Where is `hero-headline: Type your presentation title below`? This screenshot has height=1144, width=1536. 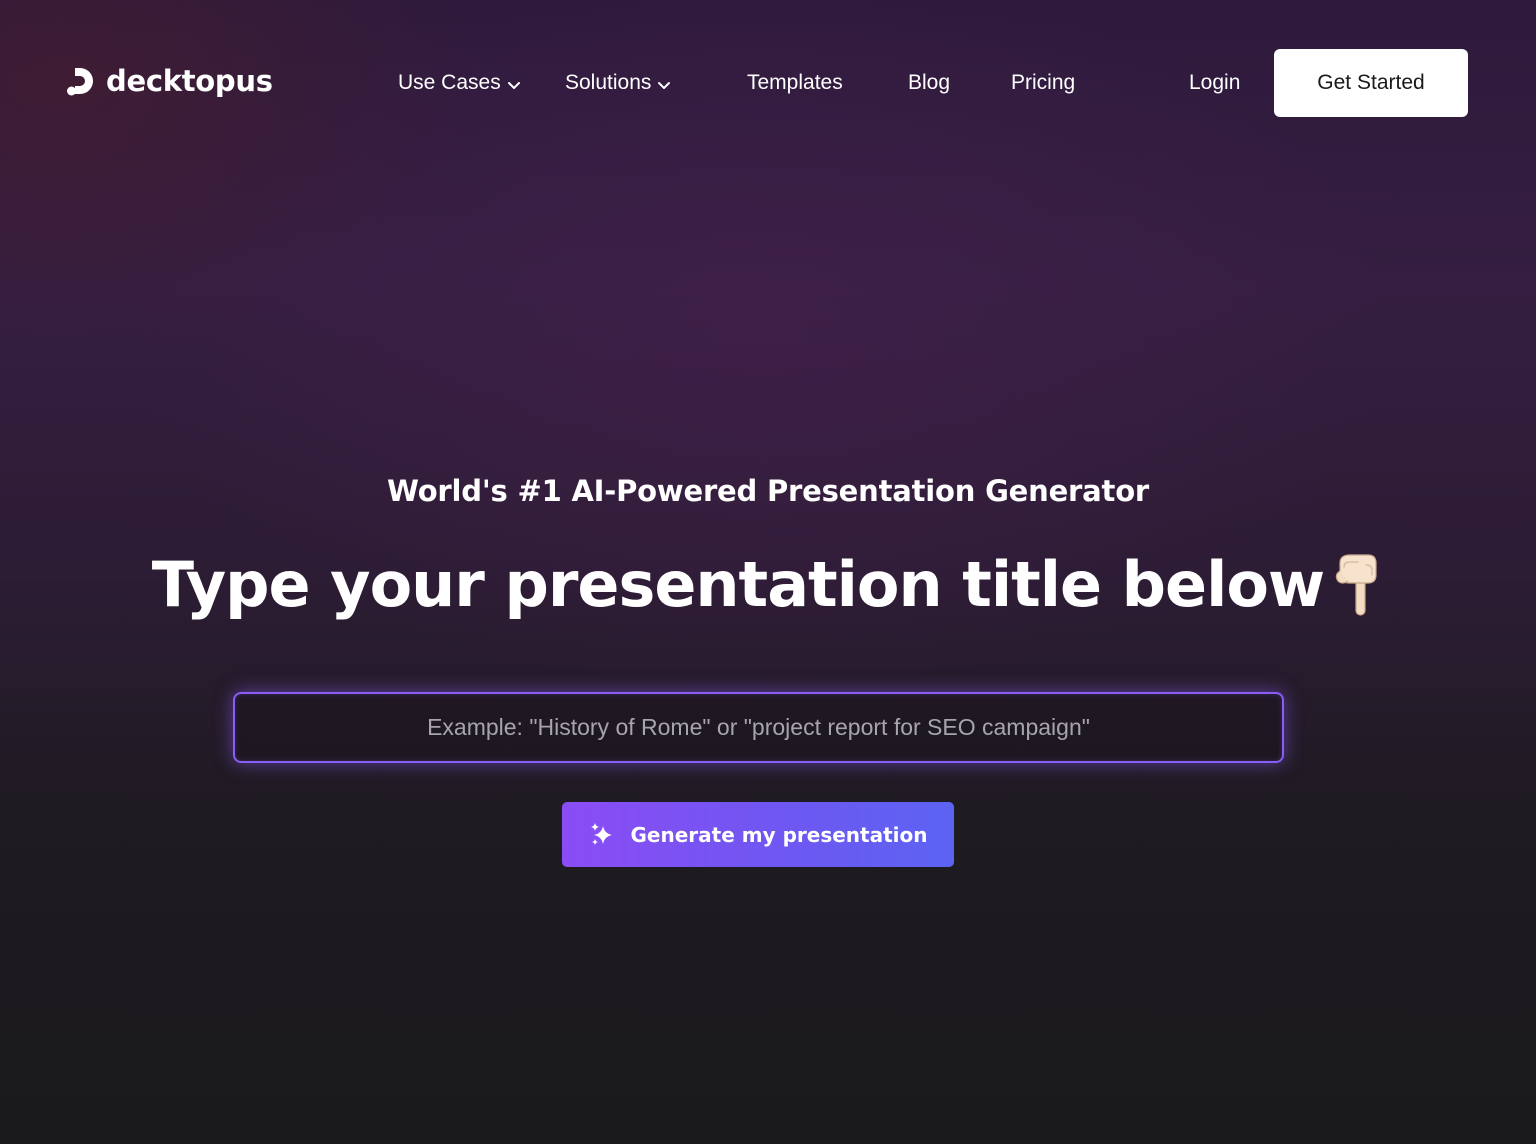
hero-headline: Type your presentation title below is located at coordinates (768, 584).